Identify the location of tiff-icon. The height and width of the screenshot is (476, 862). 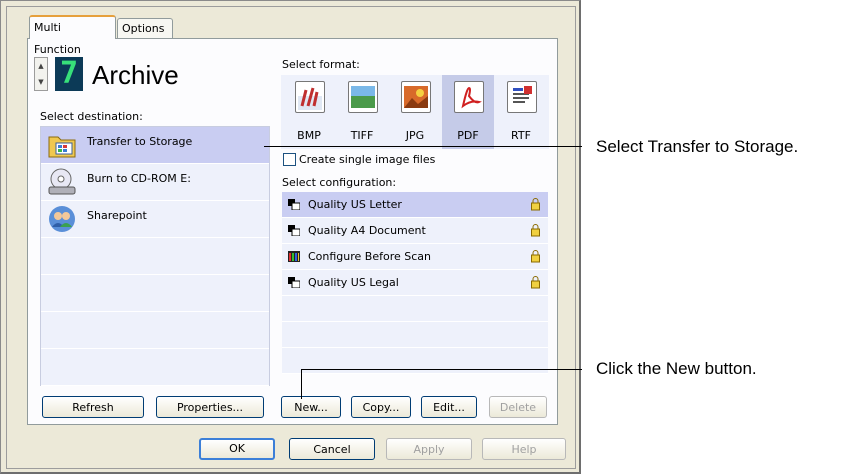
(363, 97).